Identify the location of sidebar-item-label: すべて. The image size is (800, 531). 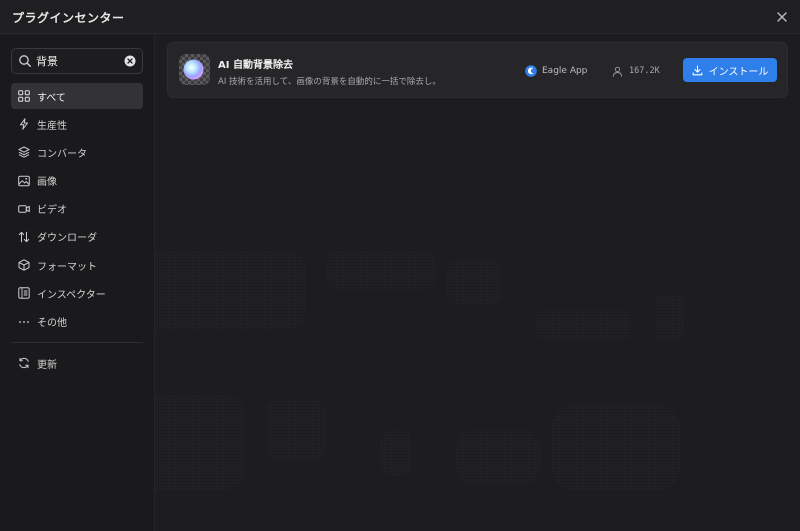
(51, 98).